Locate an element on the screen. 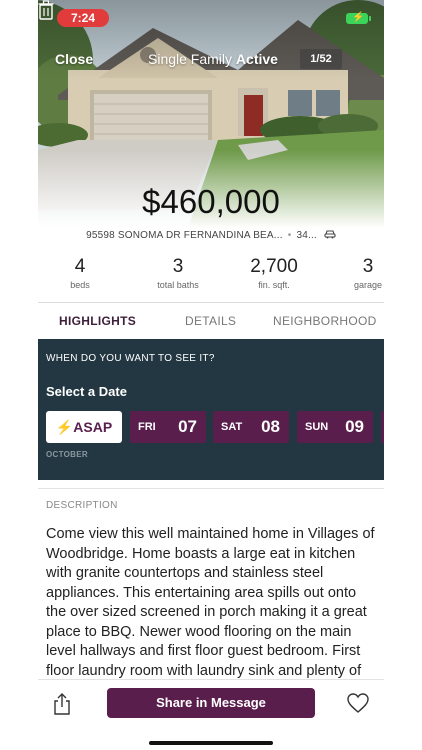 The height and width of the screenshot is (750, 422). heart-icon is located at coordinates (358, 703).